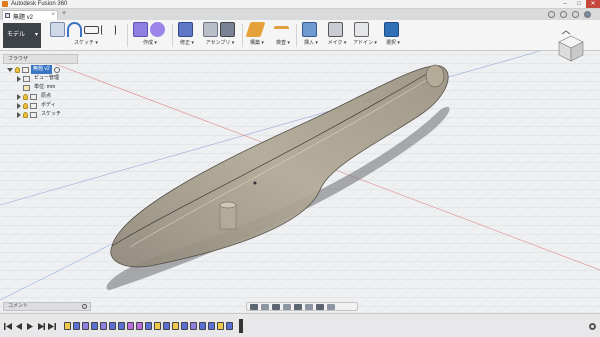  What do you see at coordinates (309, 29) in the screenshot?
I see `insert-image-icon` at bounding box center [309, 29].